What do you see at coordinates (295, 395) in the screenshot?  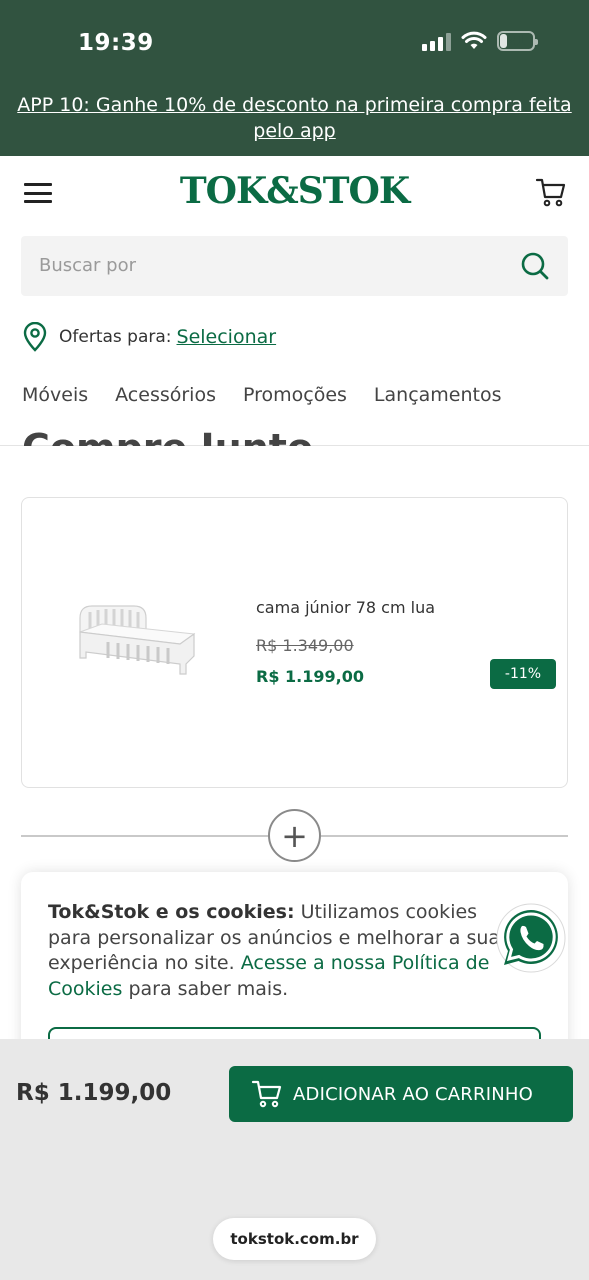 I see `nav-item-promocoes: Promoções` at bounding box center [295, 395].